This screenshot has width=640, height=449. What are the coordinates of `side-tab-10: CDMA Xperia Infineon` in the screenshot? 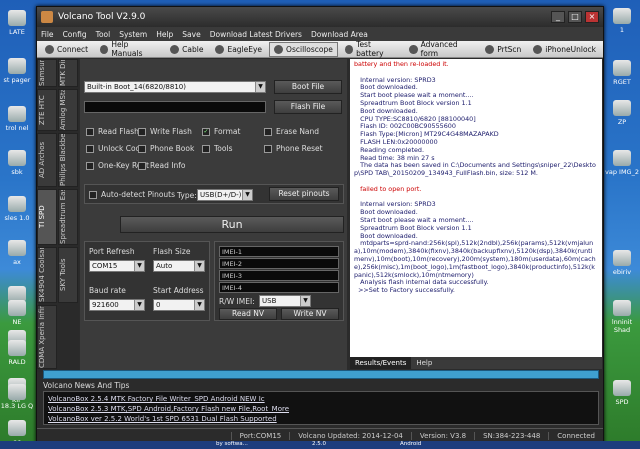 It's located at (47, 337).